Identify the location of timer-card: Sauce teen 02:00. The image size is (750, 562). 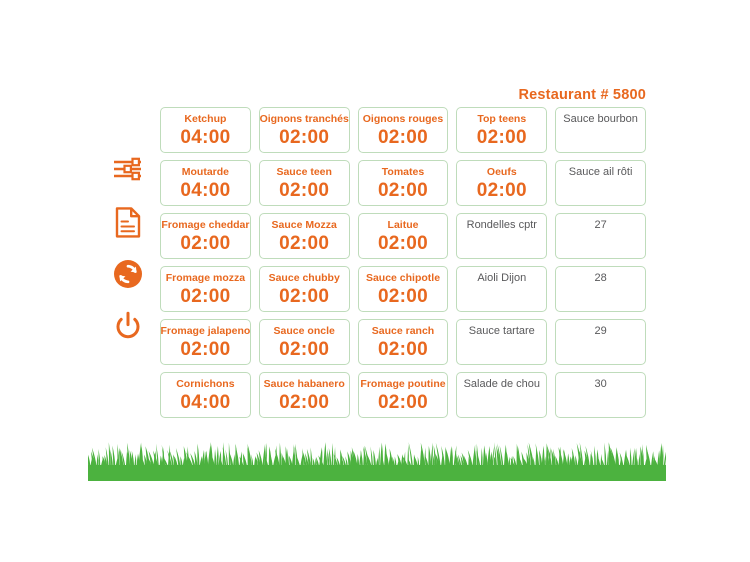
(304, 183).